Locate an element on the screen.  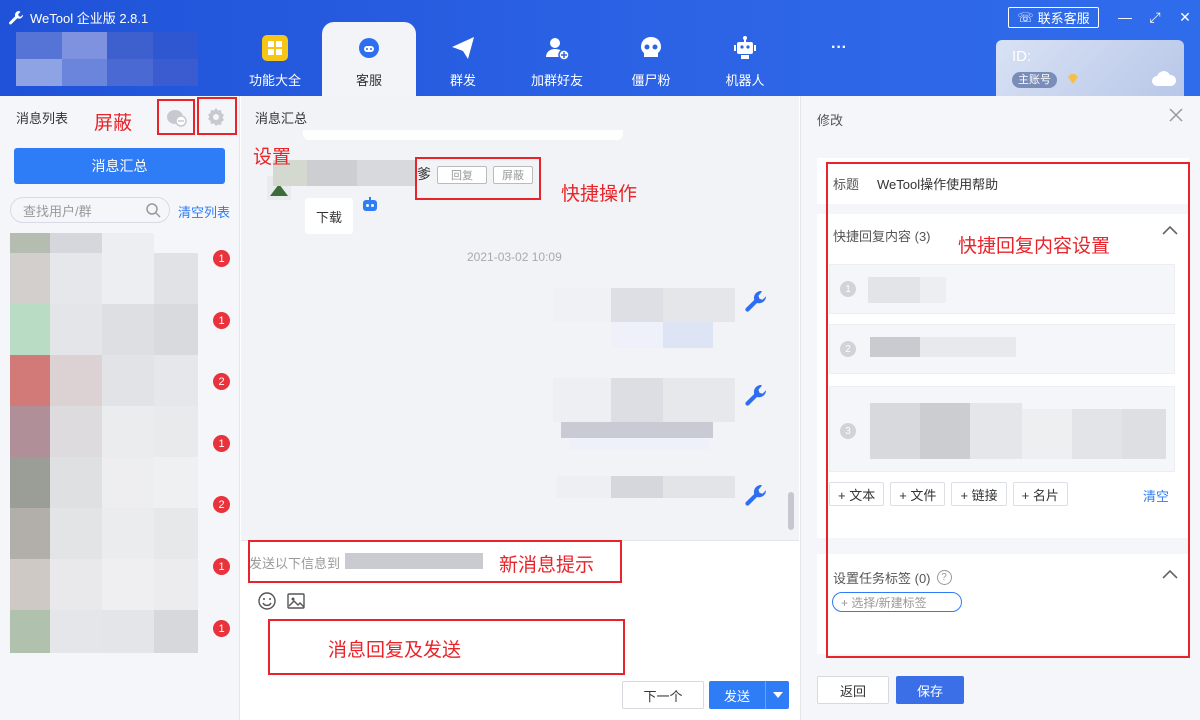
message-bubble: 下载 is located at coordinates (329, 216).